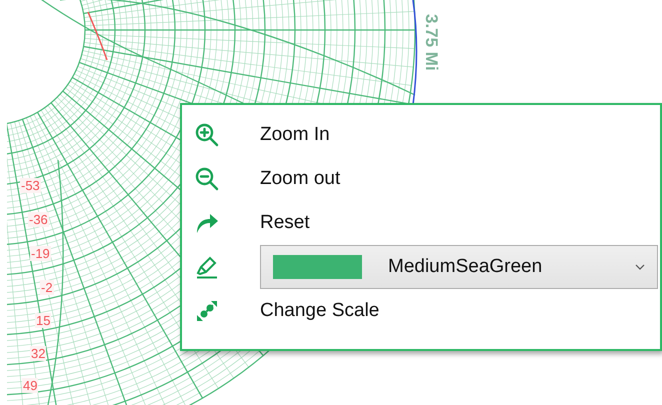  I want to click on marker-pen-icon, so click(207, 267).